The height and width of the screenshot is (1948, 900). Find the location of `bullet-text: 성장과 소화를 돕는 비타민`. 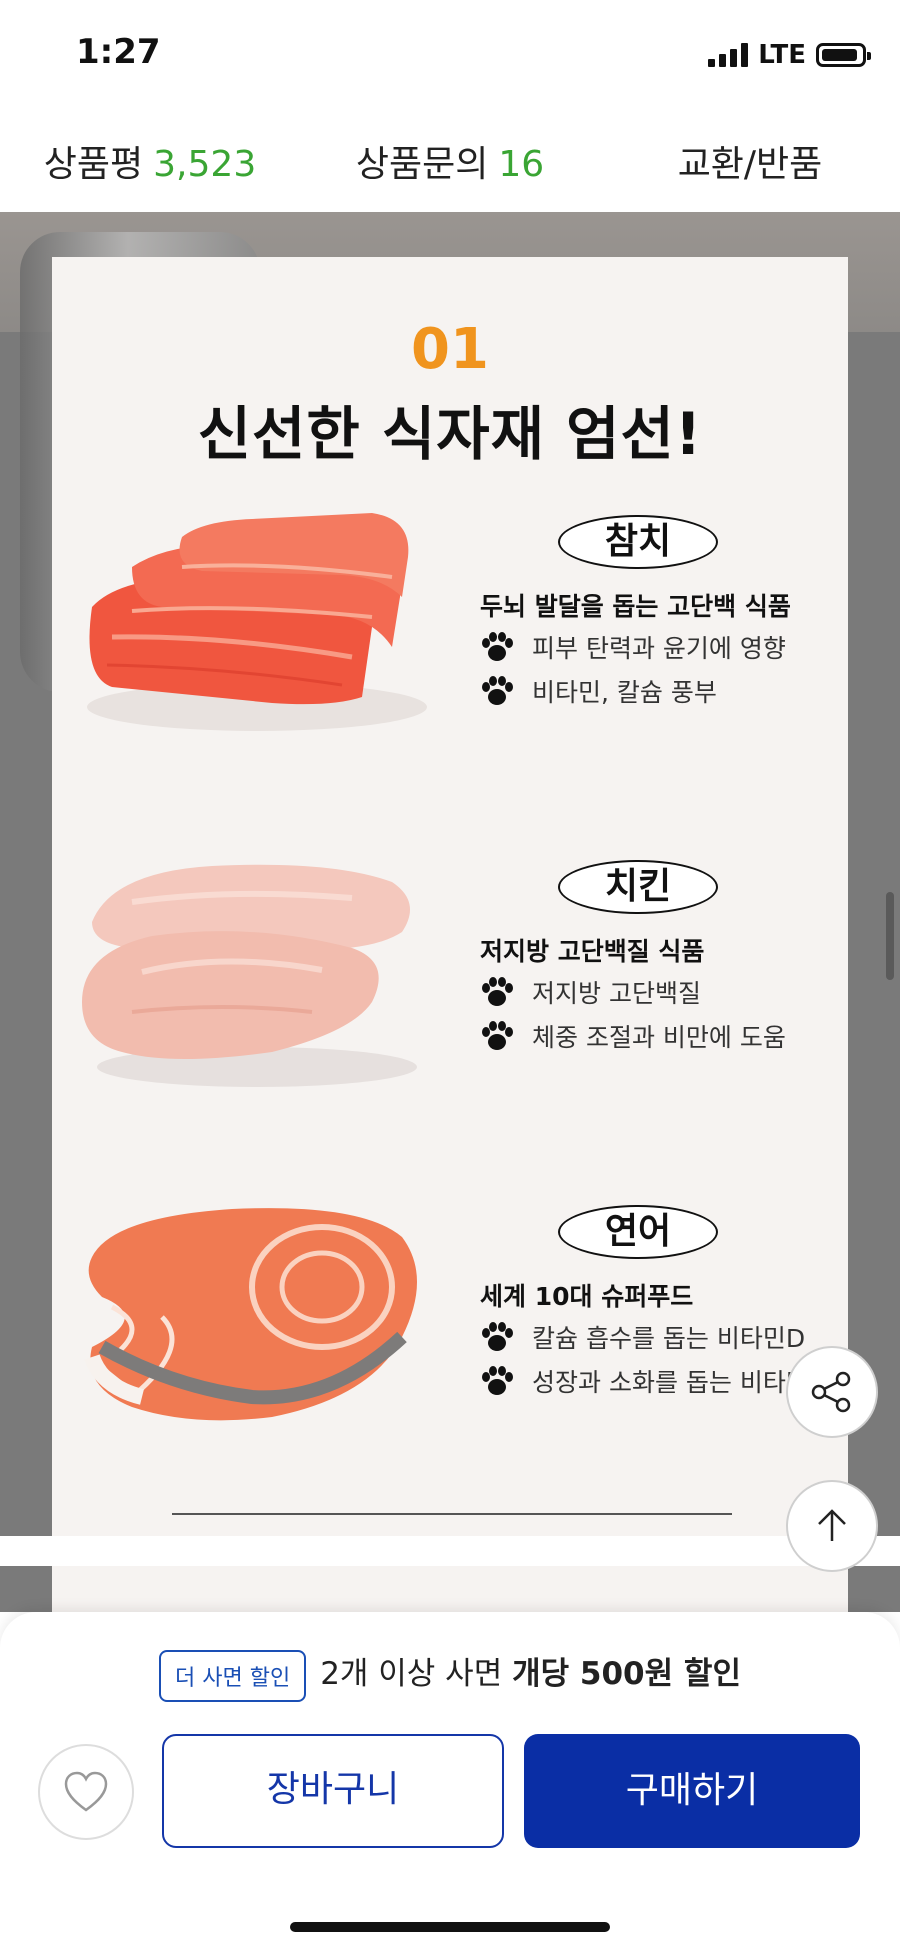

bullet-text: 성장과 소화를 돕는 비타민 is located at coordinates (670, 1382).